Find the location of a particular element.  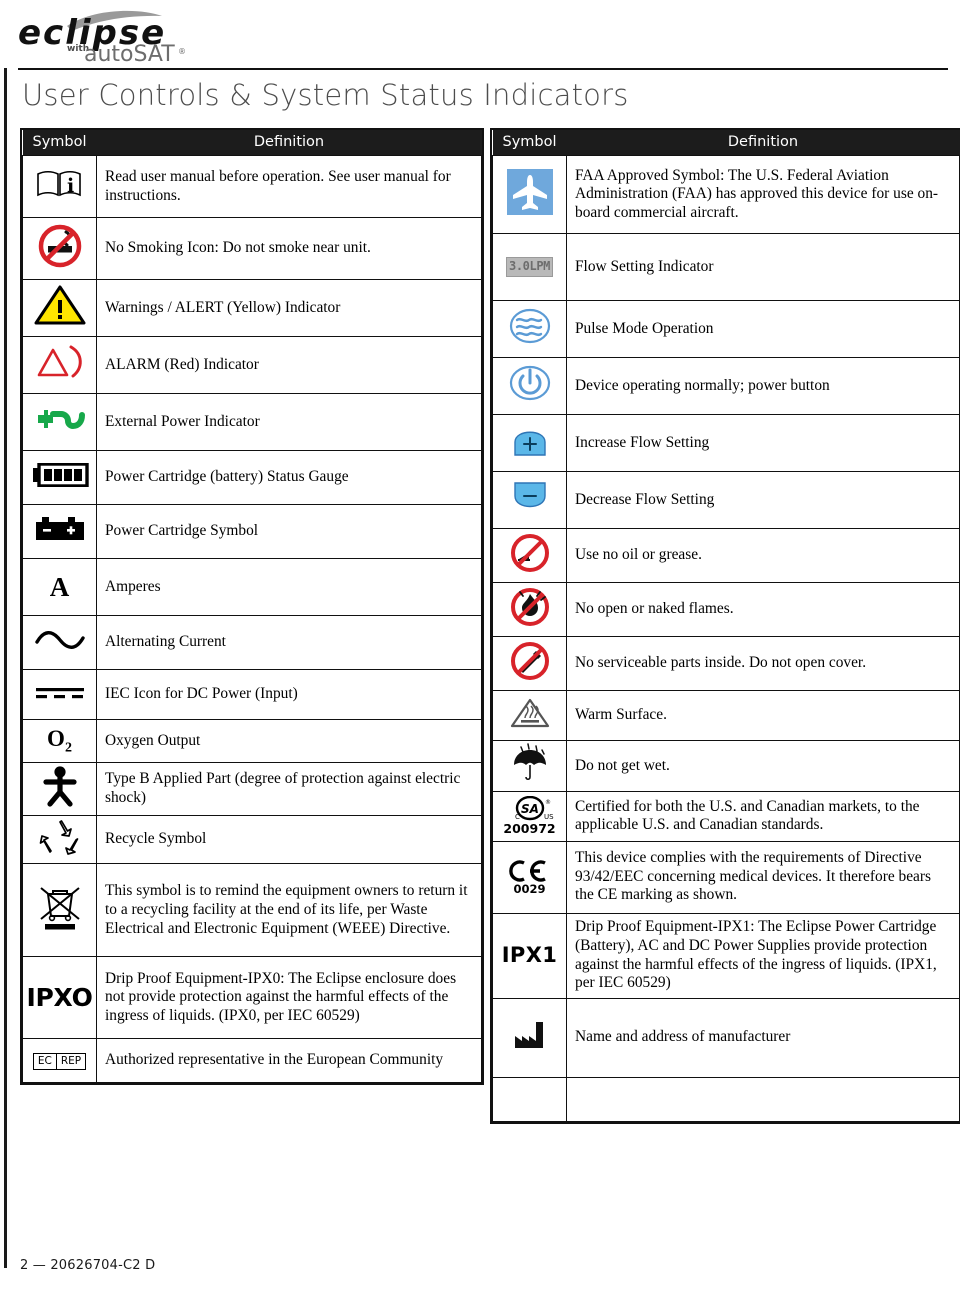

svg-text: autoSAT is located at coordinates (129, 54).